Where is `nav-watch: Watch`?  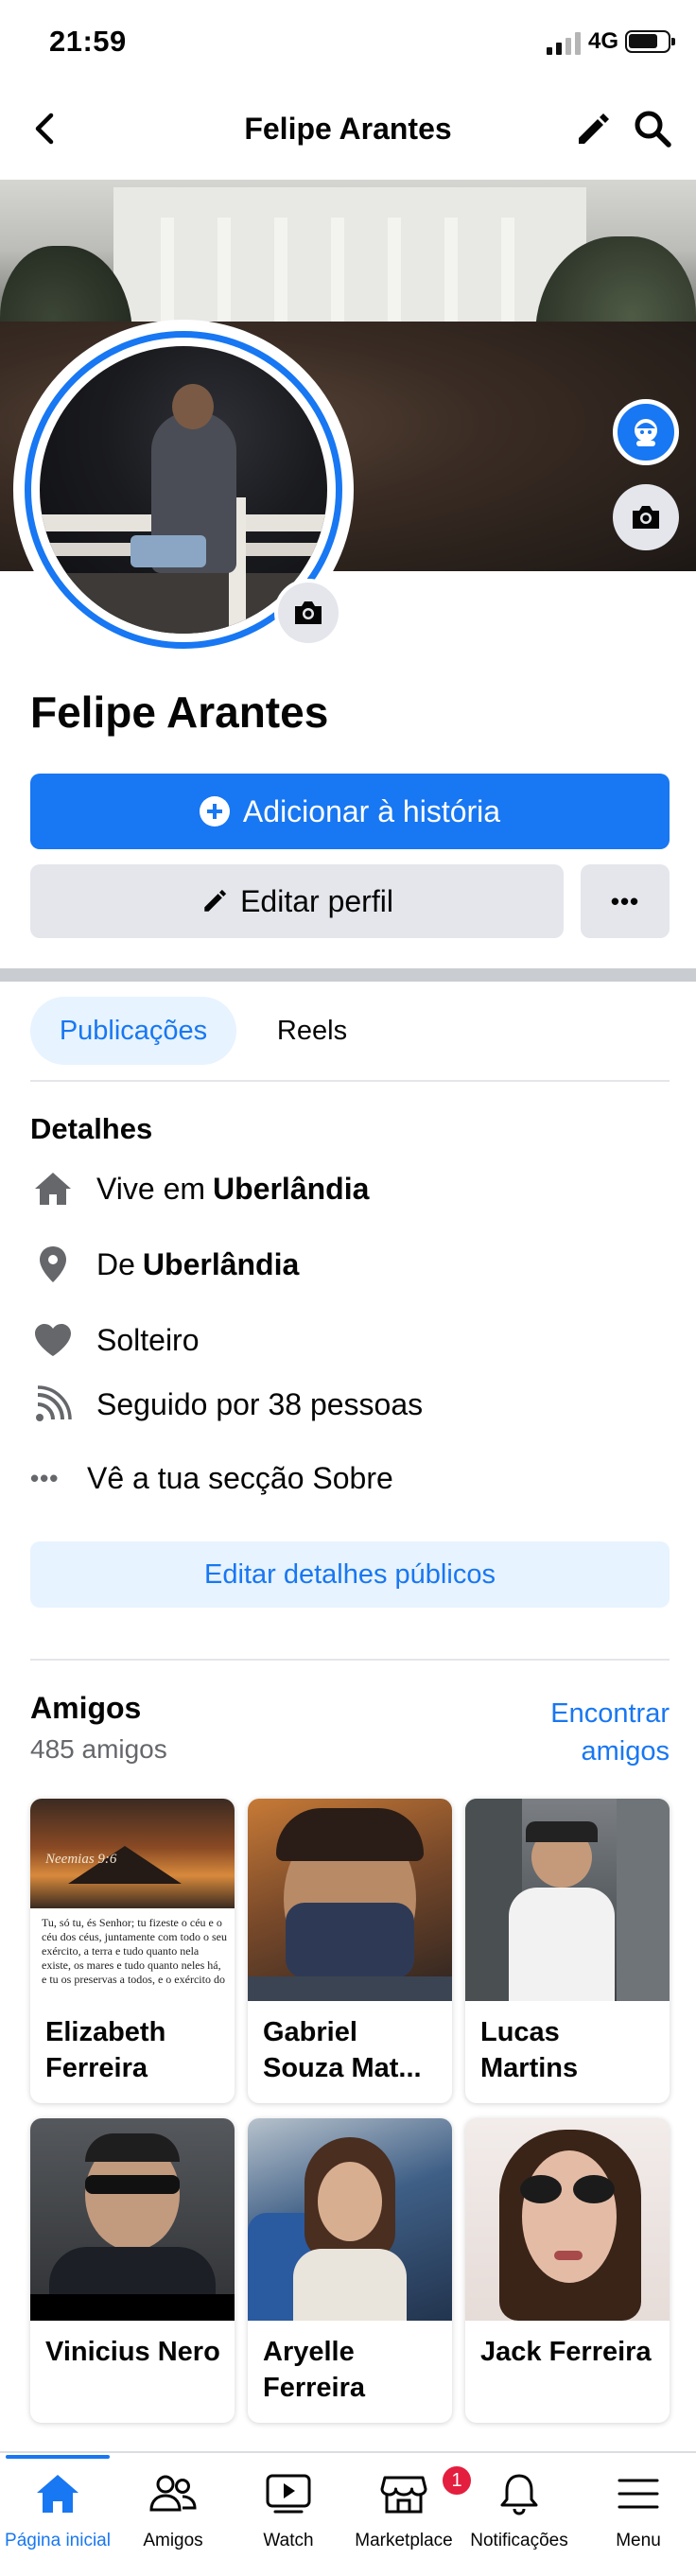 nav-watch: Watch is located at coordinates (288, 2516).